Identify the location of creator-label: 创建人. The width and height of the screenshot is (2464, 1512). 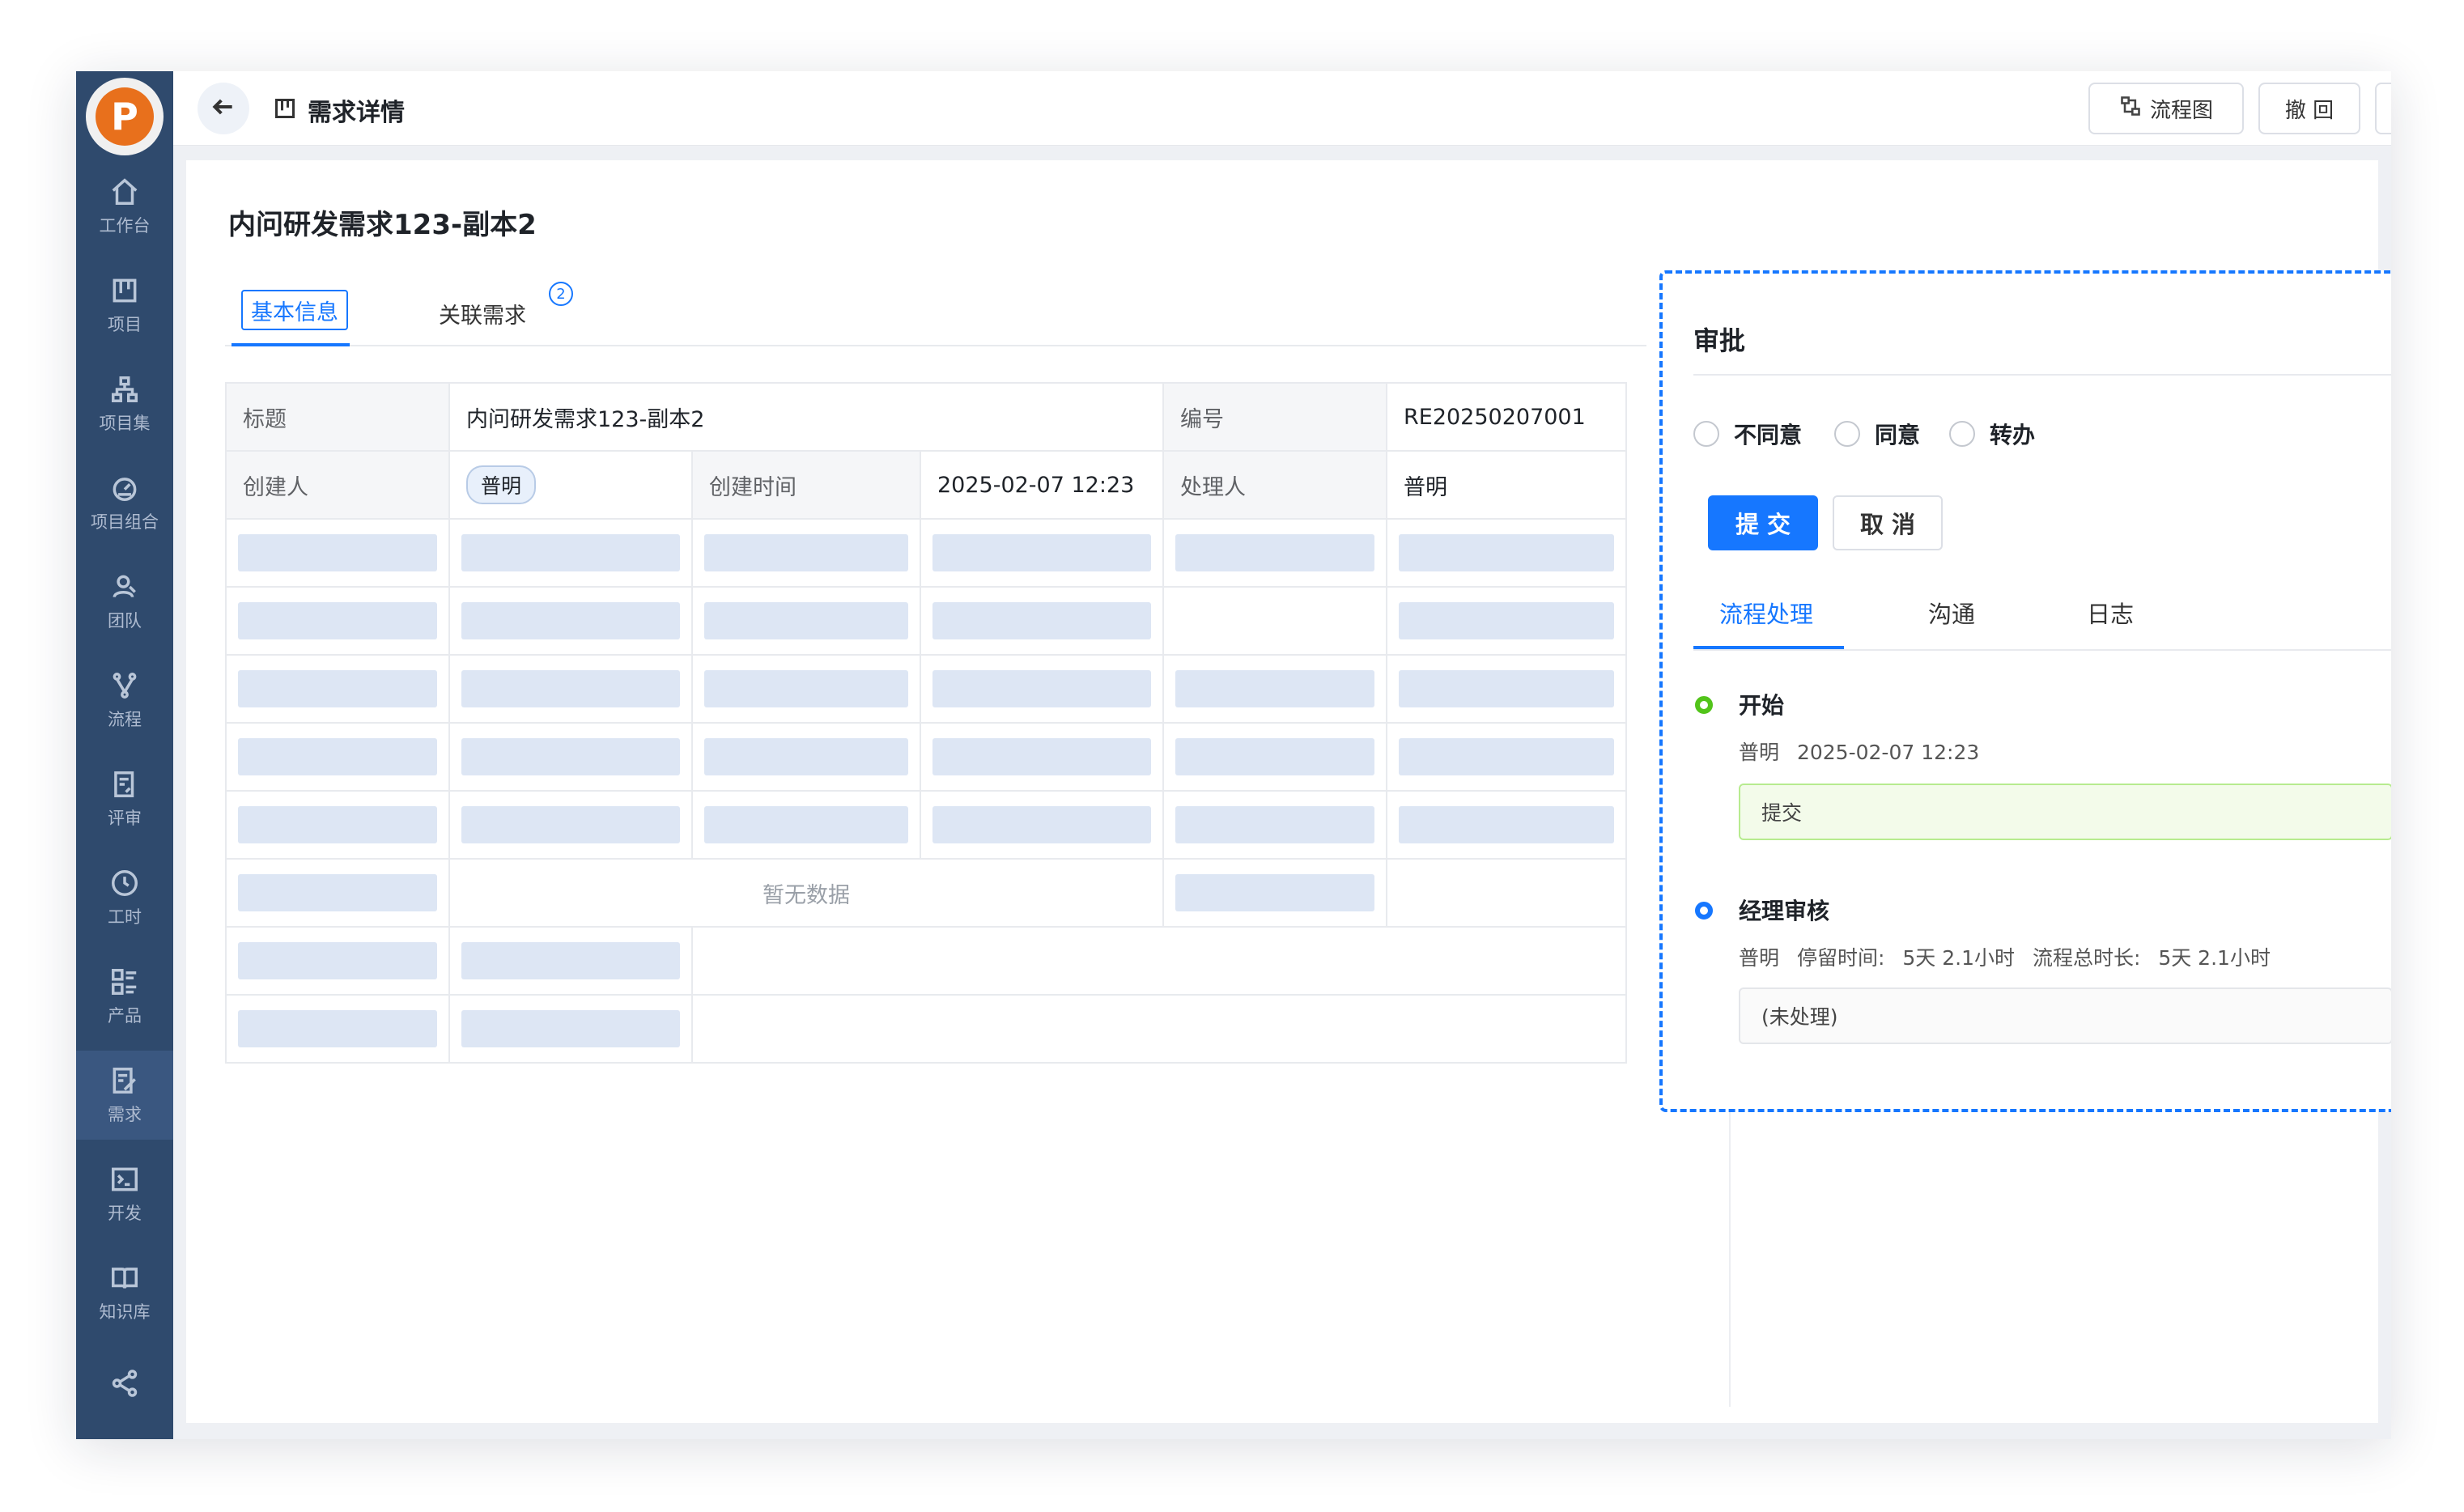
(338, 485).